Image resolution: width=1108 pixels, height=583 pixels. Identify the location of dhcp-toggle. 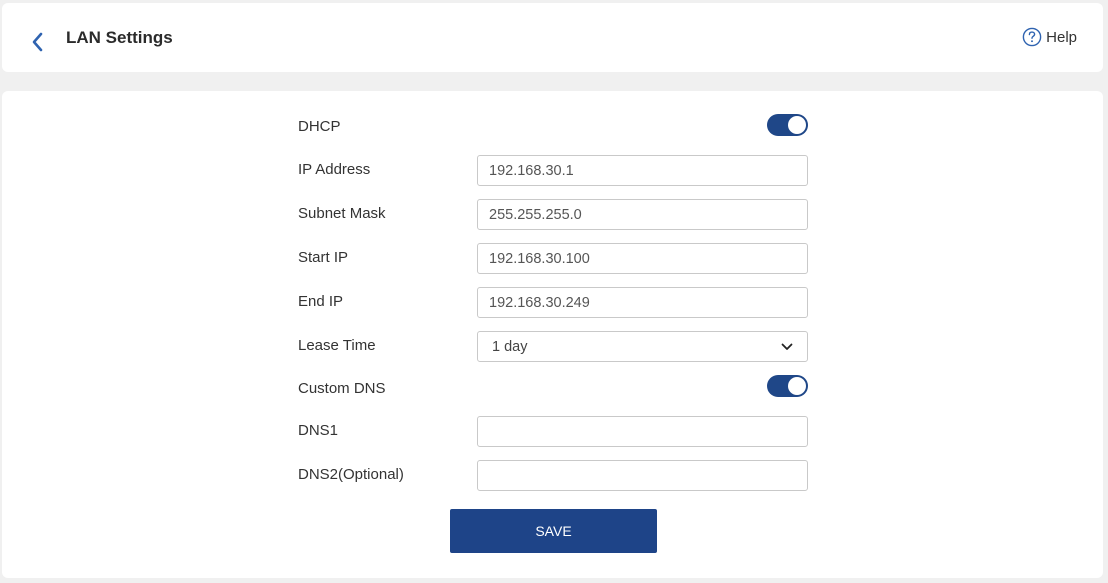
(787, 125).